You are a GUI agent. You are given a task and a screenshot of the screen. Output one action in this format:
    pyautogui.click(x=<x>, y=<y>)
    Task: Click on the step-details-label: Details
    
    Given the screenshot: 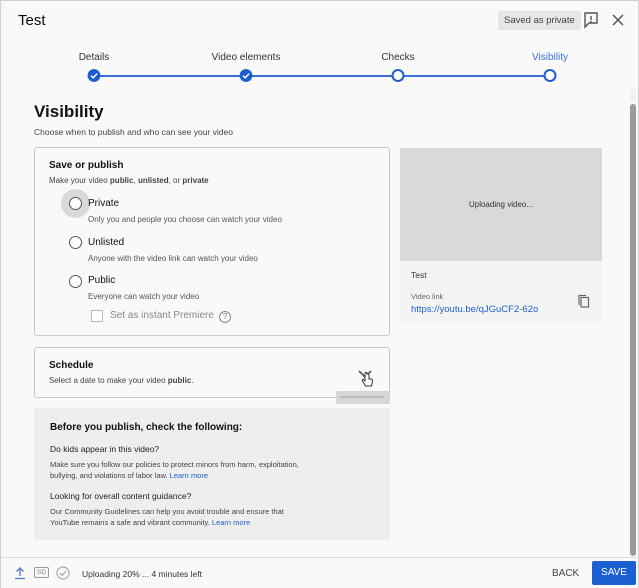 What is the action you would take?
    pyautogui.click(x=94, y=57)
    